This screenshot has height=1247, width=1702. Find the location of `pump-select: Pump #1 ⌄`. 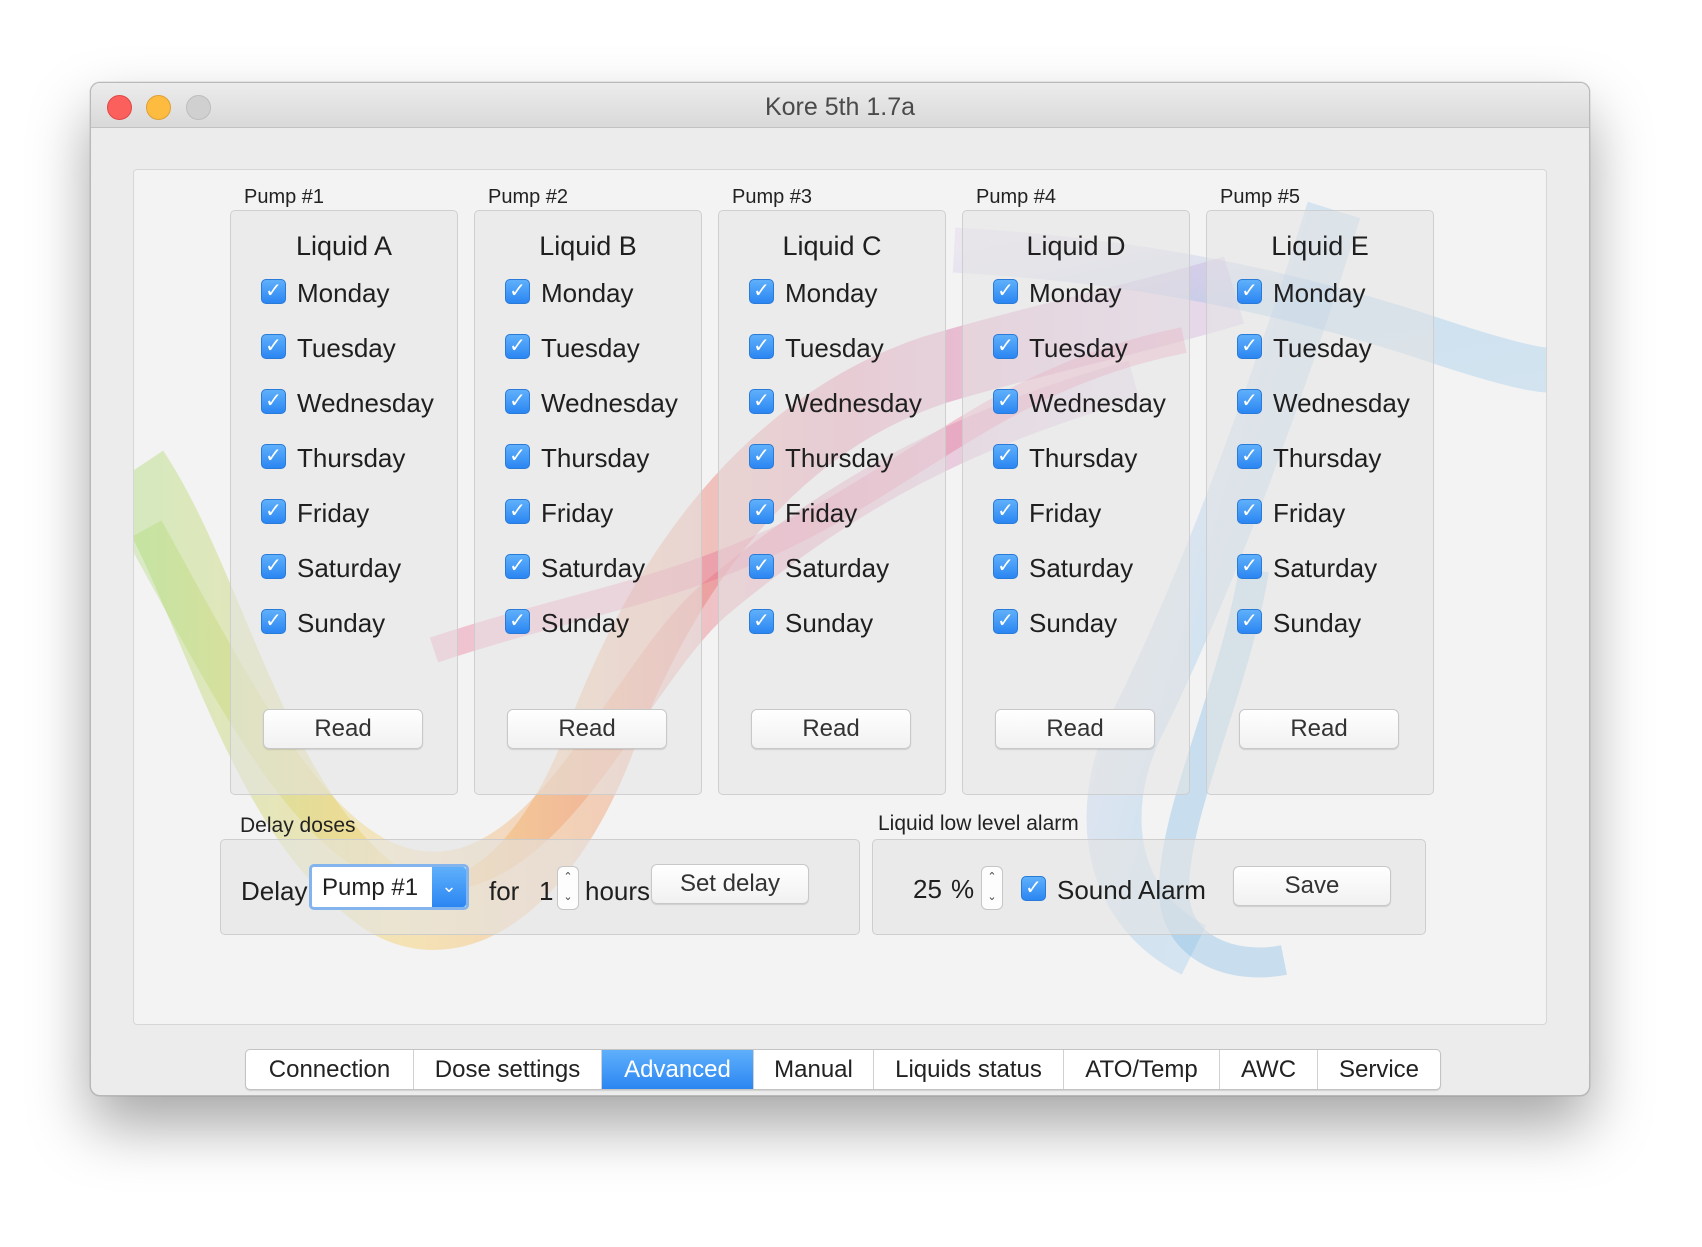

pump-select: Pump #1 ⌄ is located at coordinates (389, 887).